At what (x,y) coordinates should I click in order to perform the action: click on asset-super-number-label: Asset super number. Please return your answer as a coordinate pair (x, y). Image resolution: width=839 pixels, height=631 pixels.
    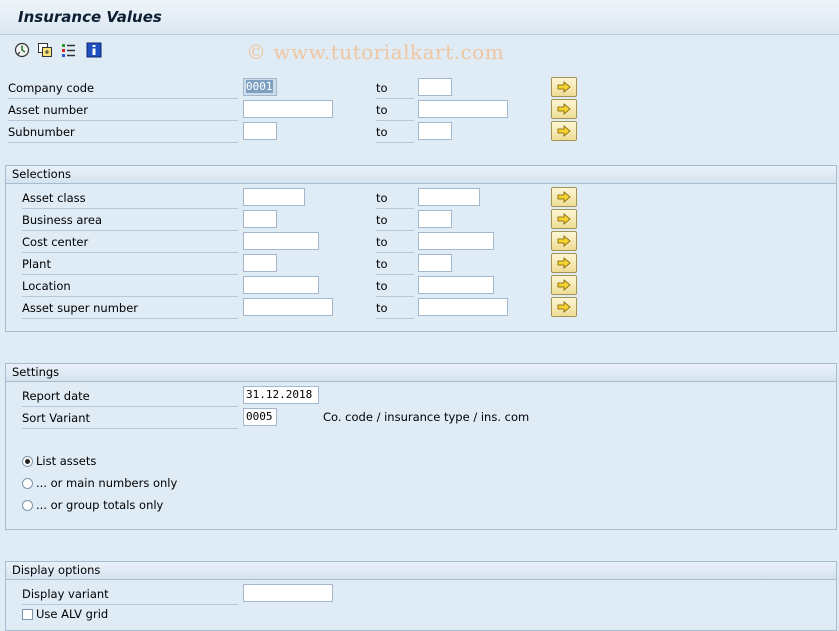
    Looking at the image, I should click on (130, 308).